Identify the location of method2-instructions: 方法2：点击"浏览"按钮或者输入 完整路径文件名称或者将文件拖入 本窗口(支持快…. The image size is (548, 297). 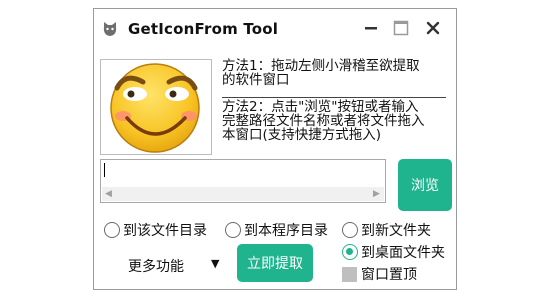
(336, 121).